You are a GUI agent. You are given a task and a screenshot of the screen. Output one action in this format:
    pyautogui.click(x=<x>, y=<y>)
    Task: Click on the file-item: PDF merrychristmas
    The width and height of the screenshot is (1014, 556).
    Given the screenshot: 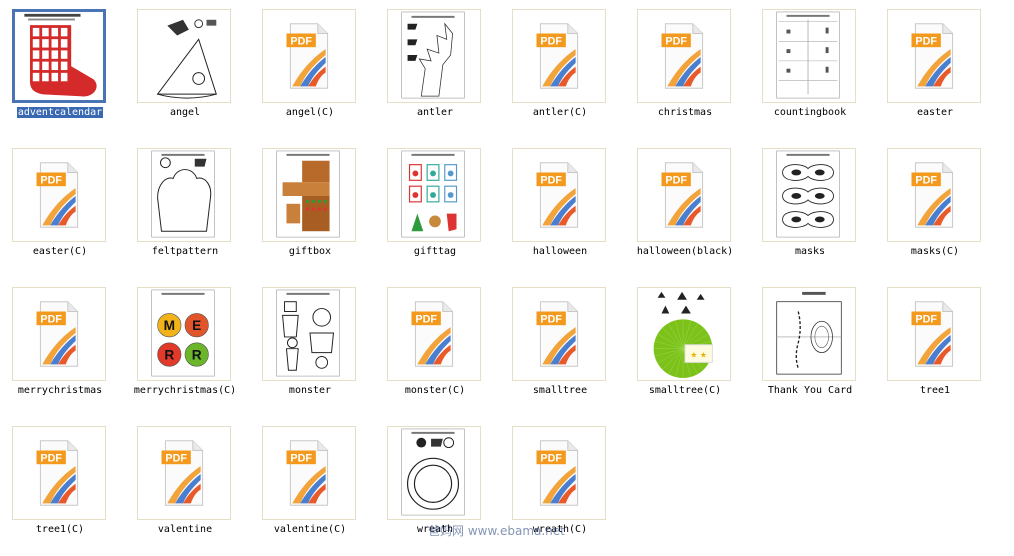 What is the action you would take?
    pyautogui.click(x=64, y=347)
    